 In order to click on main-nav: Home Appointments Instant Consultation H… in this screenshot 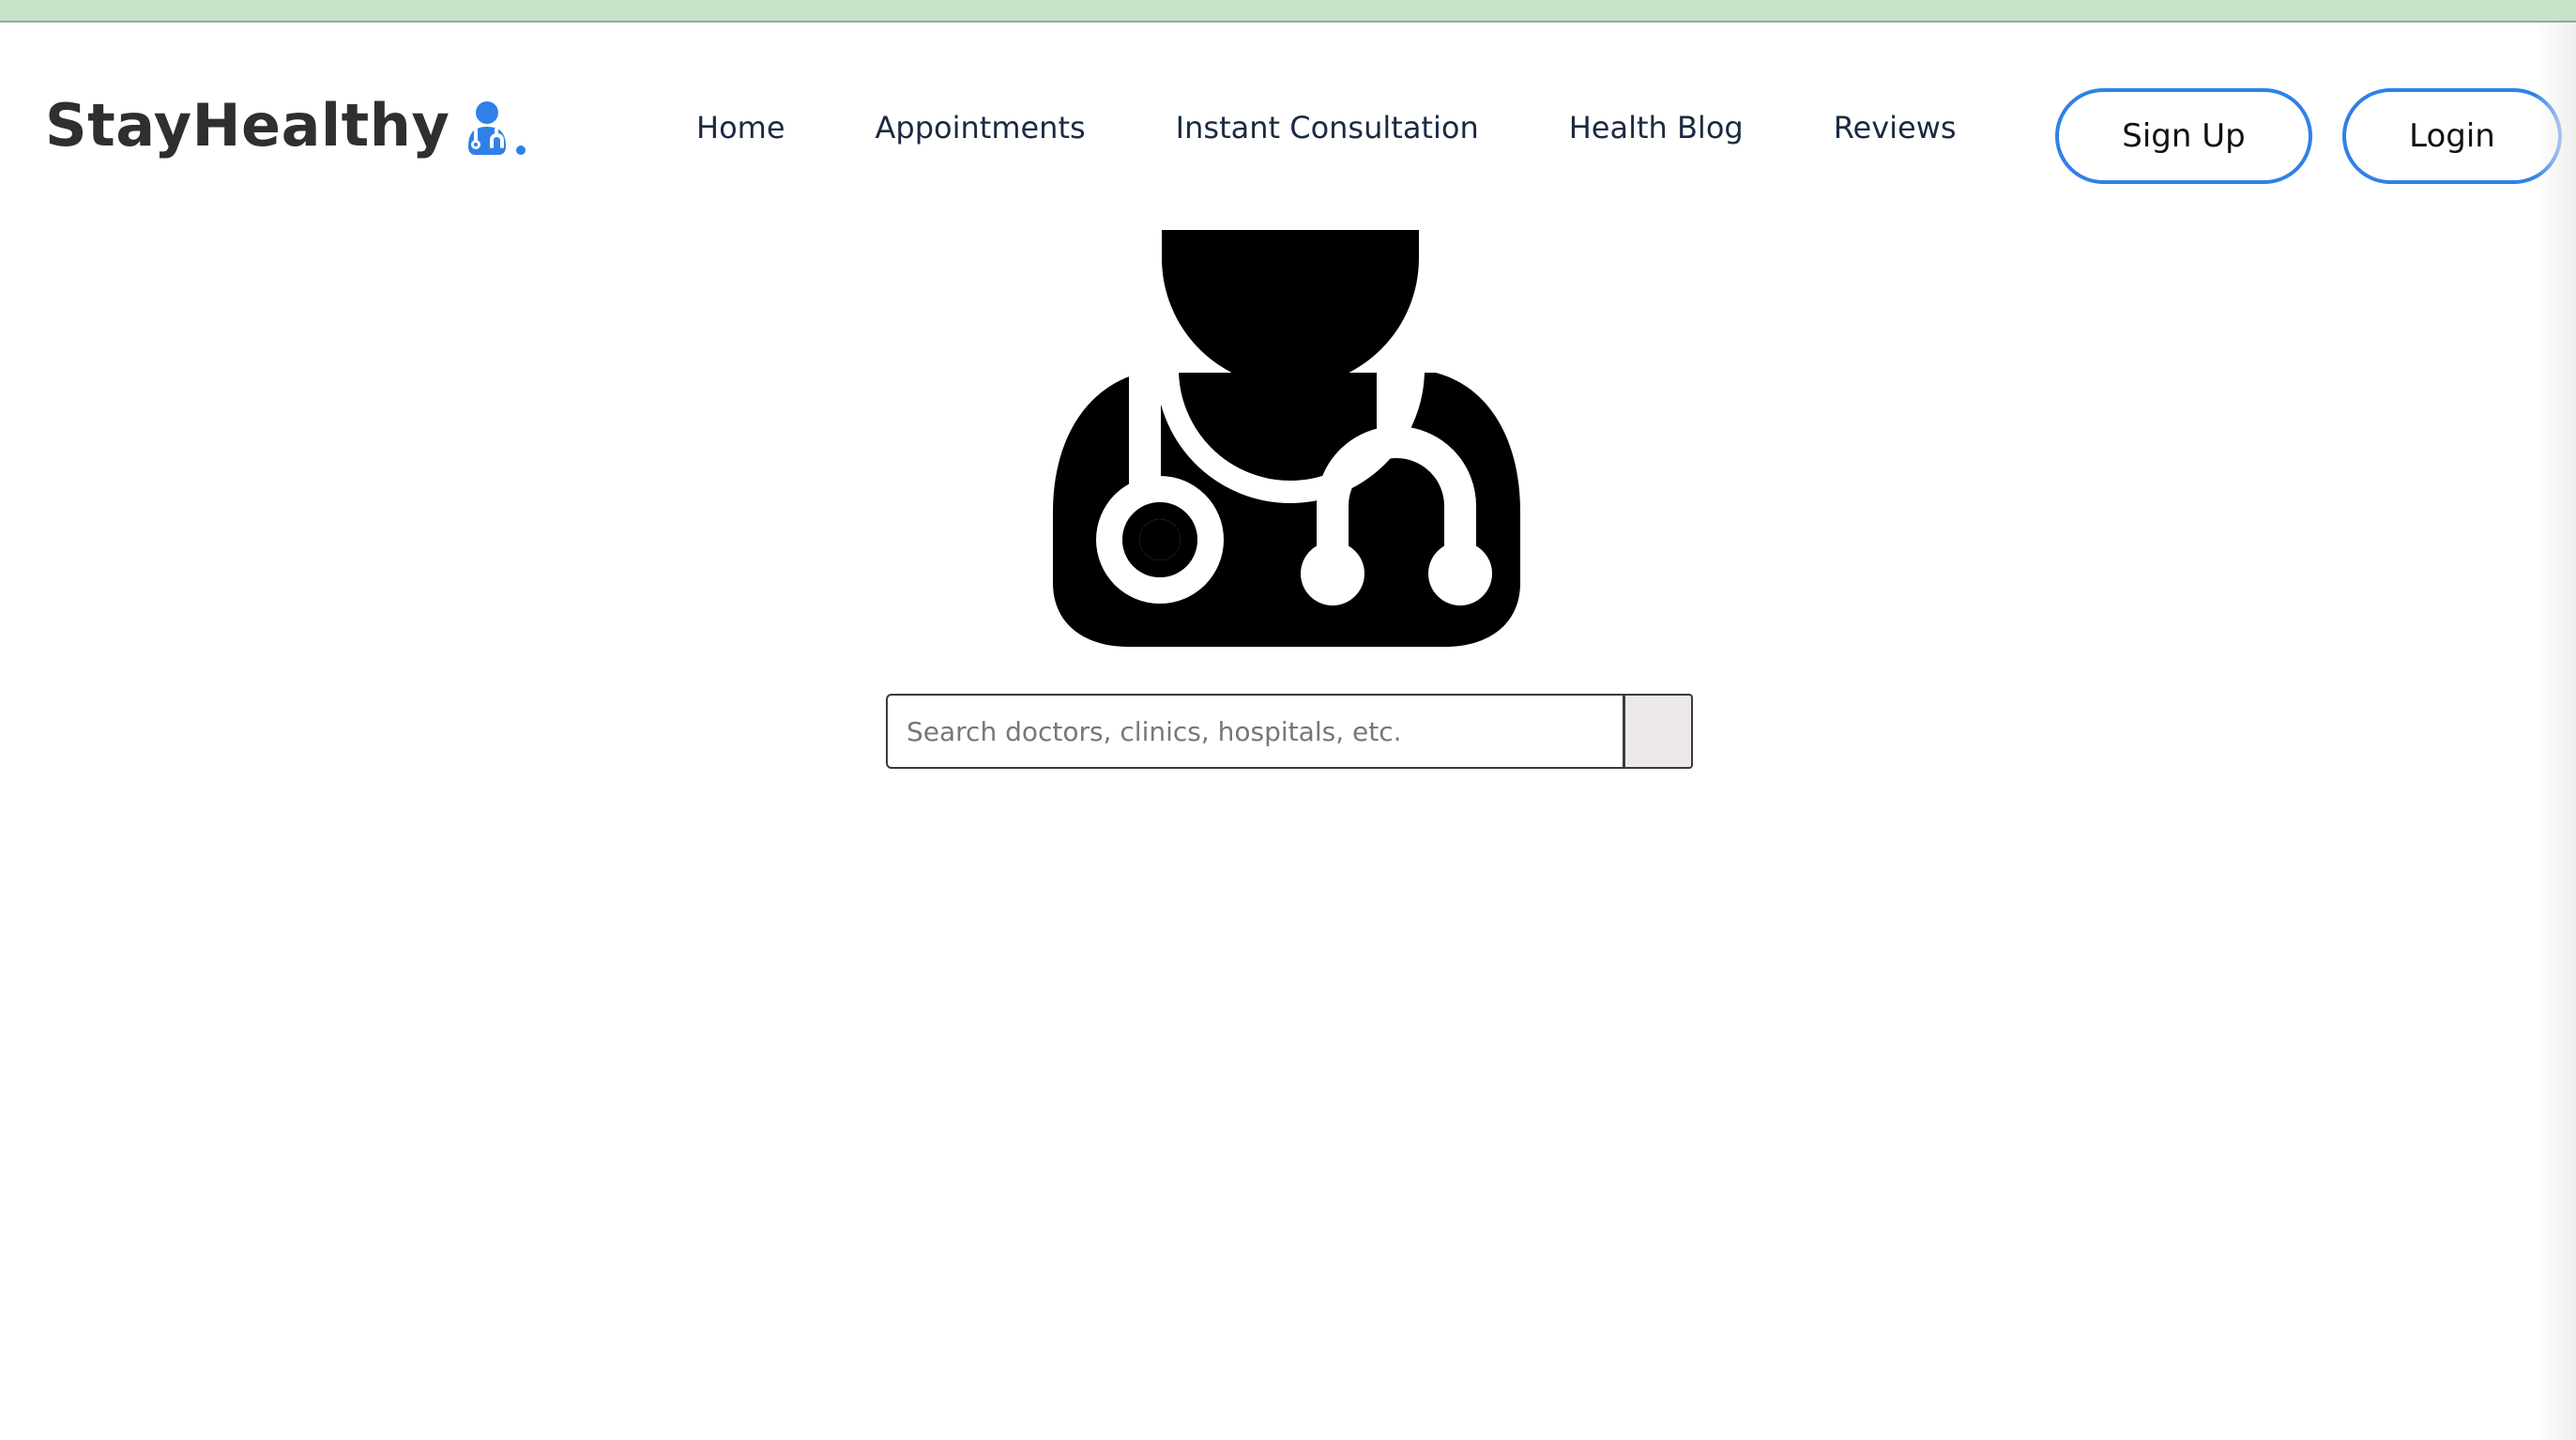, I will do `click(1326, 127)`.